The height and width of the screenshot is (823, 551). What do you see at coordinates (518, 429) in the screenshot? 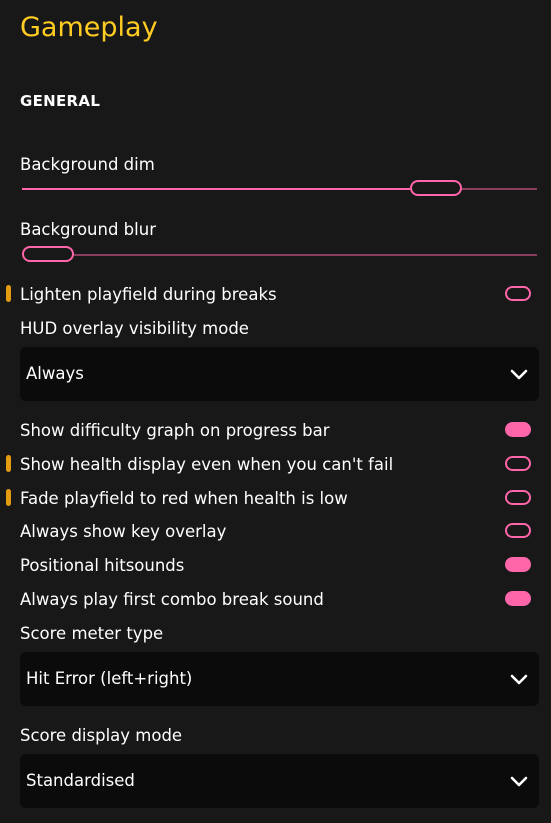
I see `difficulty-graph-toggle` at bounding box center [518, 429].